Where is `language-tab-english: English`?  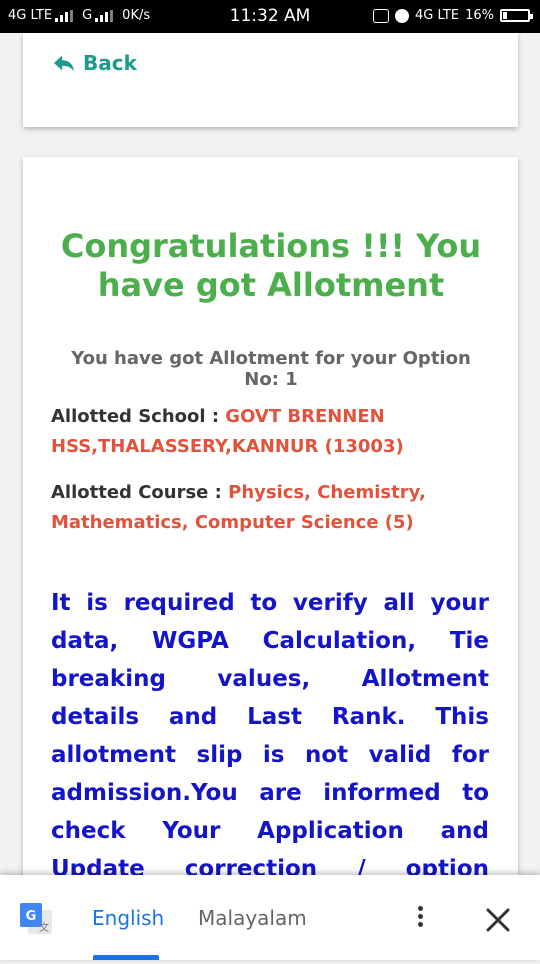 language-tab-english: English is located at coordinates (128, 918).